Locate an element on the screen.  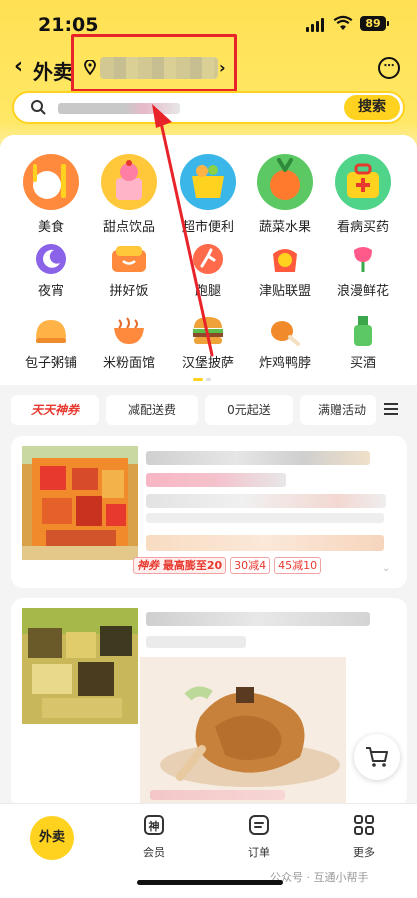
category-fried-chicken: 炸鸡鸭脖 is located at coordinates (285, 342).